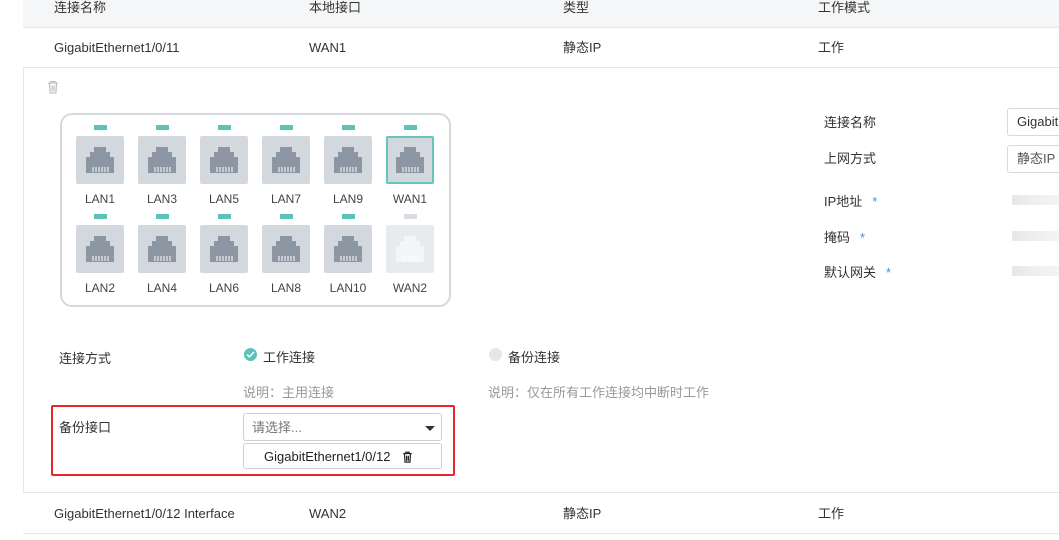 The image size is (1059, 540). Describe the element at coordinates (1033, 122) in the screenshot. I see `conn-name-input: GigabitEthernet1/0/11` at that location.